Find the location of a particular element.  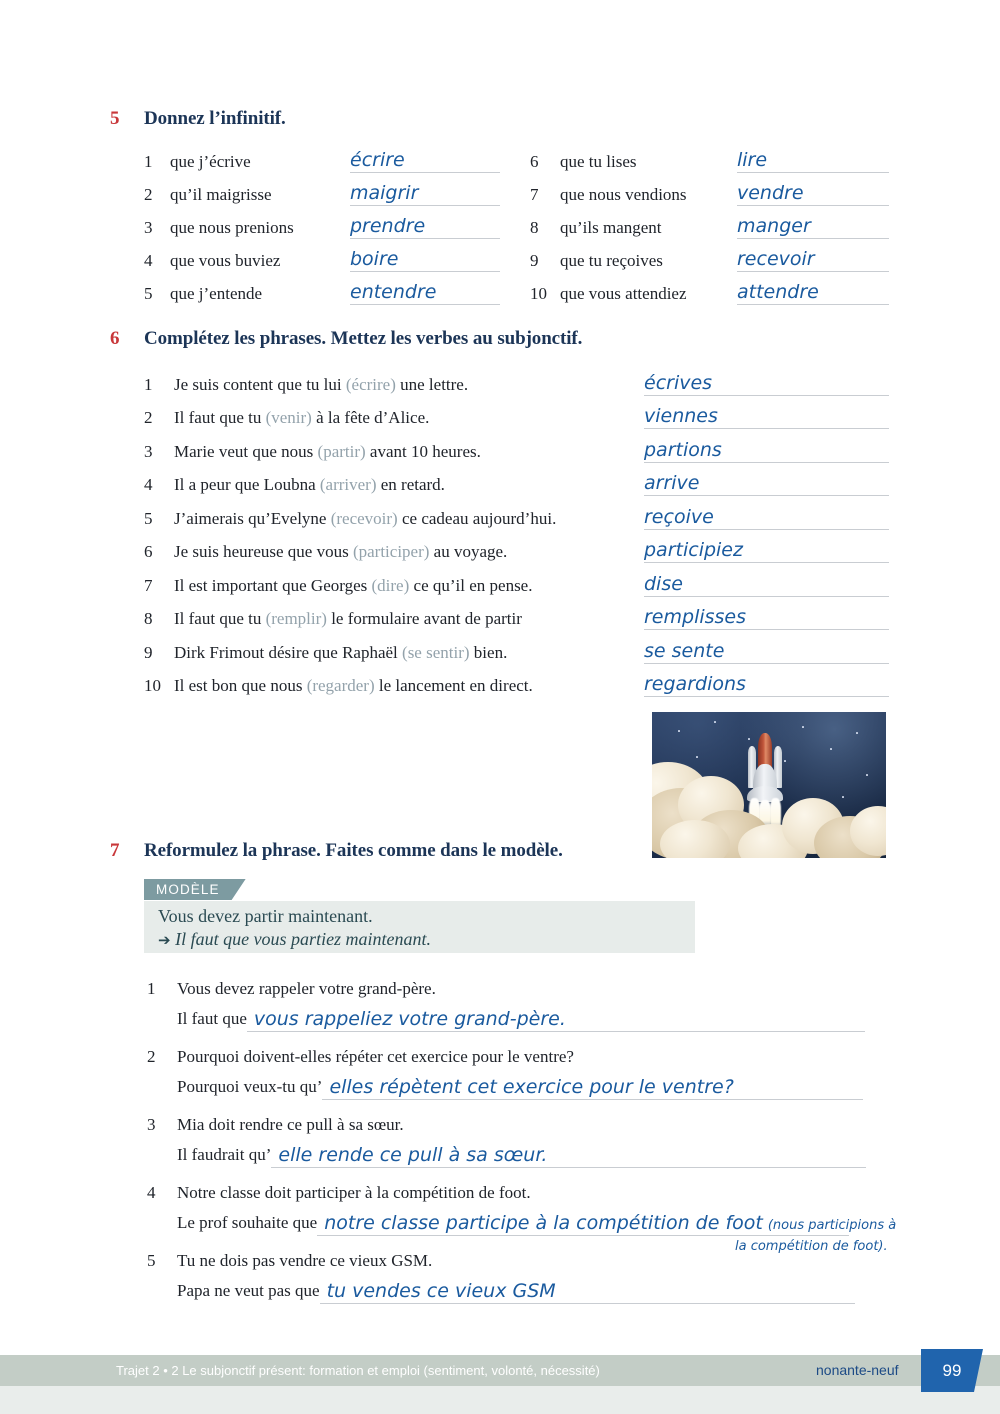

answer-field: tu vendes ce vieux GSM is located at coordinates (587, 1291).